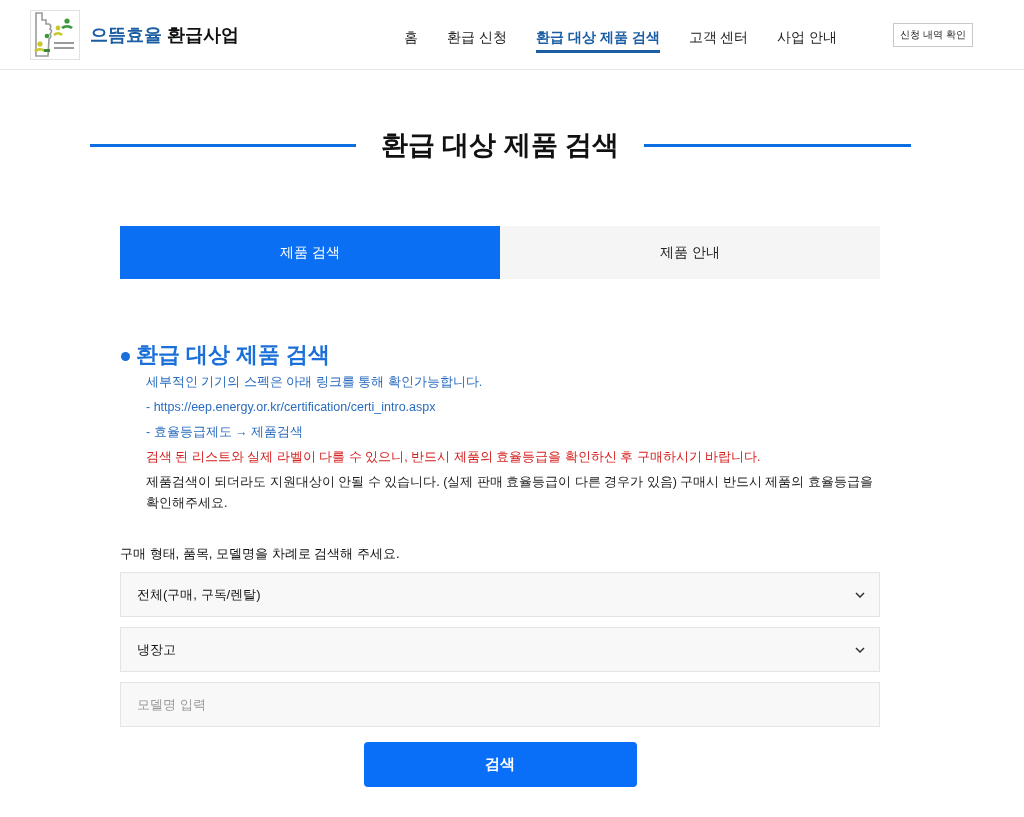 Image resolution: width=1024 pixels, height=817 pixels. What do you see at coordinates (411, 37) in the screenshot?
I see `nav-link: 홈` at bounding box center [411, 37].